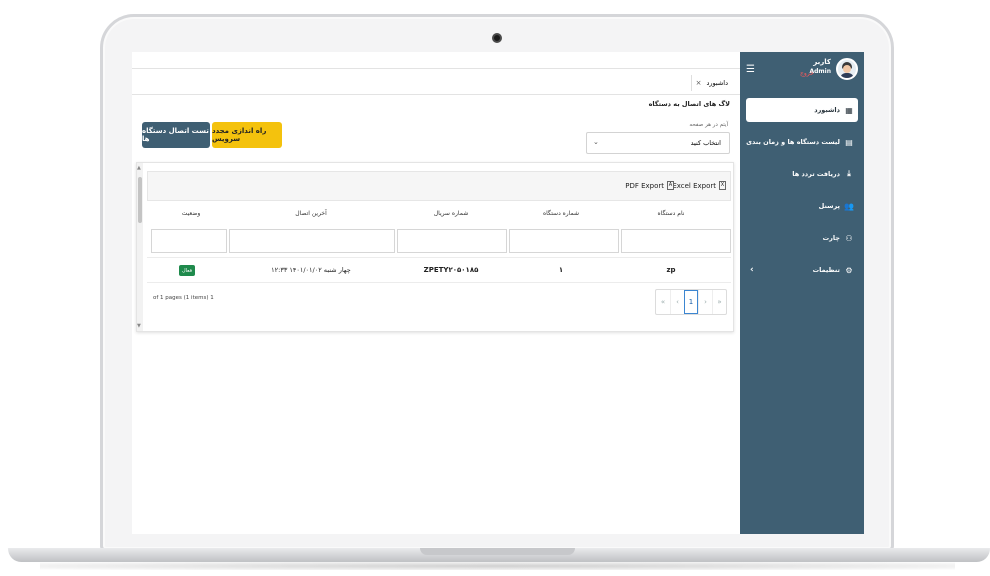 The height and width of the screenshot is (576, 990). Describe the element at coordinates (497, 551) in the screenshot. I see `laptop-notch` at that location.